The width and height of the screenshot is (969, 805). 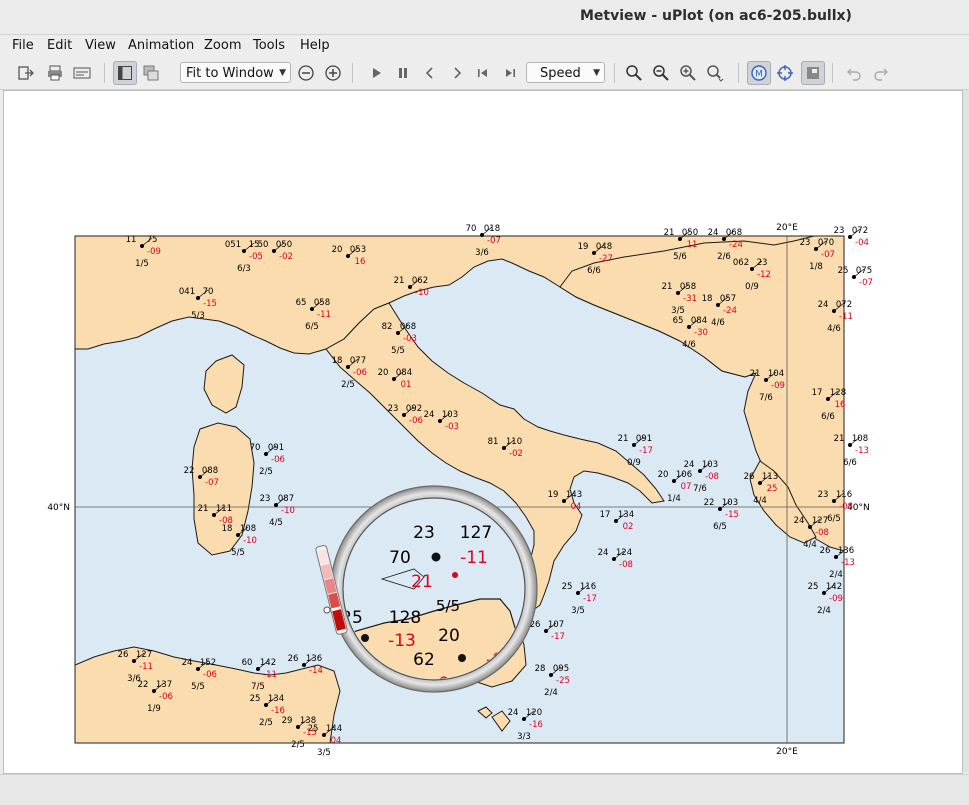 What do you see at coordinates (55, 73) in the screenshot?
I see `print-icon` at bounding box center [55, 73].